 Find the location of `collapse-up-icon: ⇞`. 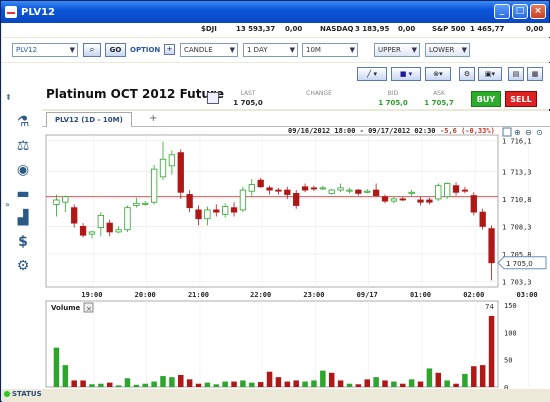

collapse-up-icon: ⇞ is located at coordinates (8, 97).